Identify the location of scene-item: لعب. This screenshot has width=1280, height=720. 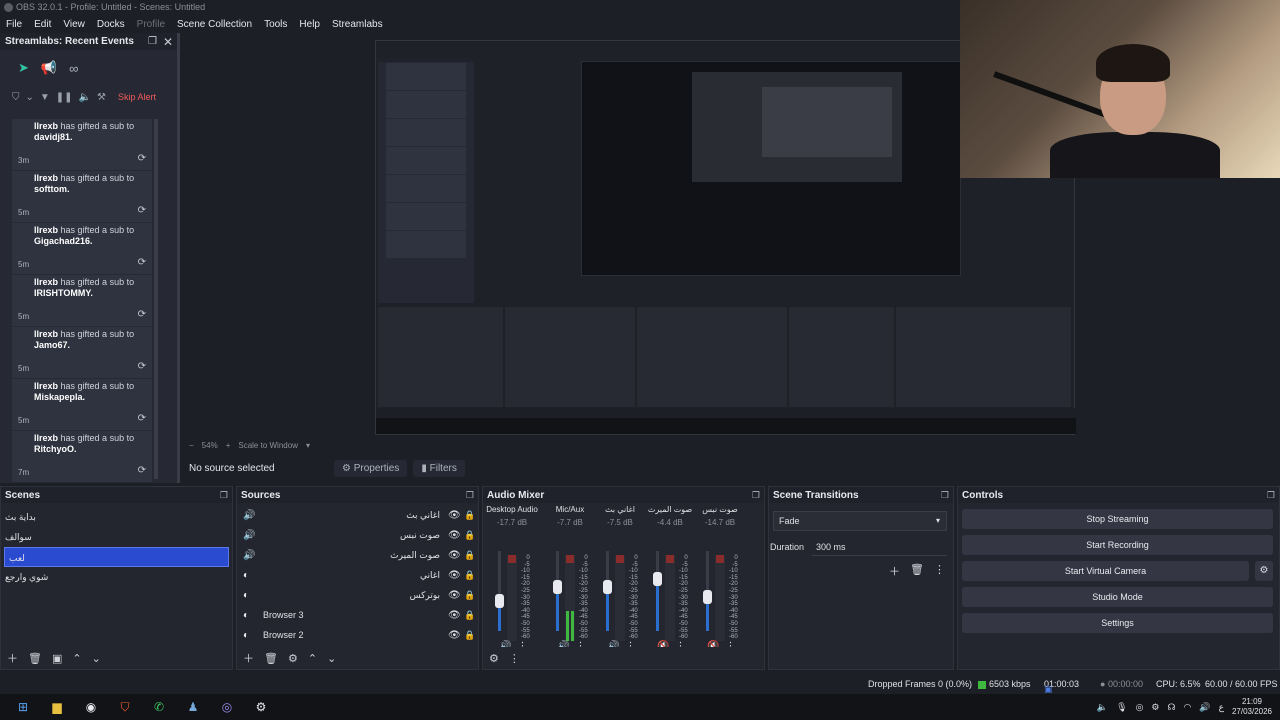
(116, 557).